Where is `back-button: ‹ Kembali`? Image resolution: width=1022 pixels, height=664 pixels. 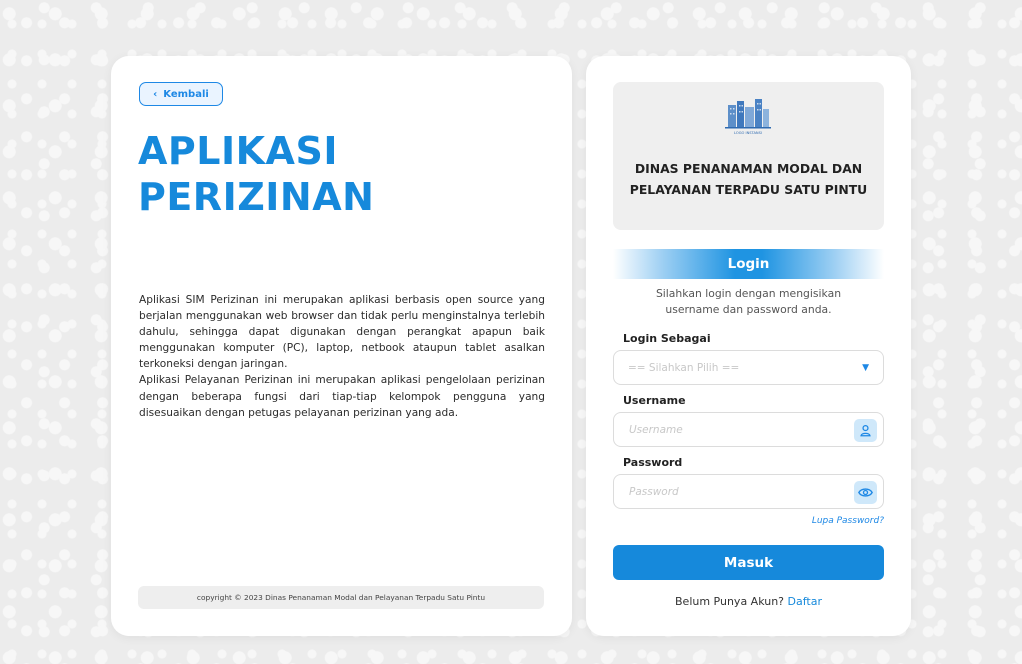 back-button: ‹ Kembali is located at coordinates (181, 94).